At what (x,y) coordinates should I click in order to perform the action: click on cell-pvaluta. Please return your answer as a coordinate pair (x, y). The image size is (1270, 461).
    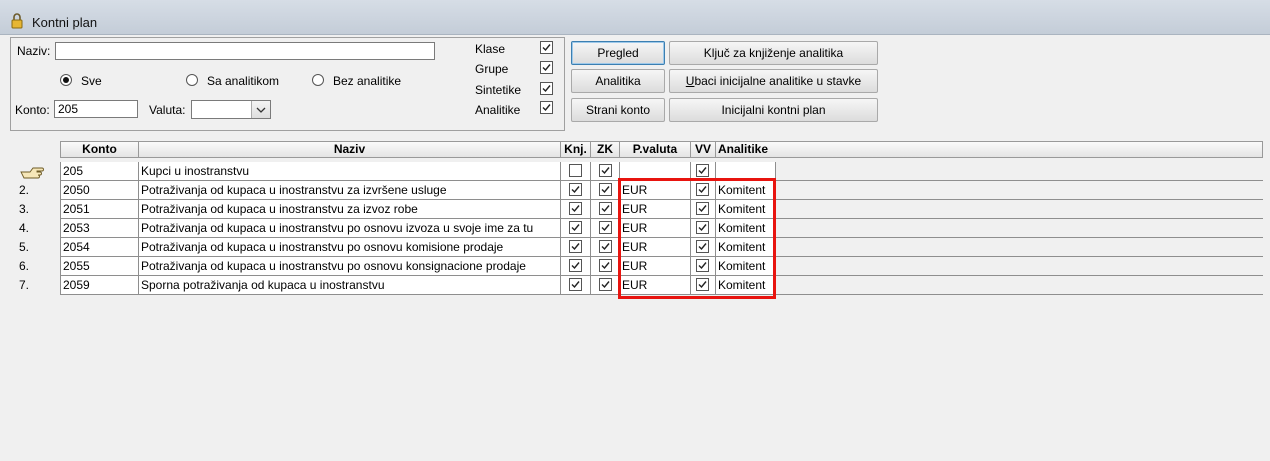
    Looking at the image, I should click on (655, 171).